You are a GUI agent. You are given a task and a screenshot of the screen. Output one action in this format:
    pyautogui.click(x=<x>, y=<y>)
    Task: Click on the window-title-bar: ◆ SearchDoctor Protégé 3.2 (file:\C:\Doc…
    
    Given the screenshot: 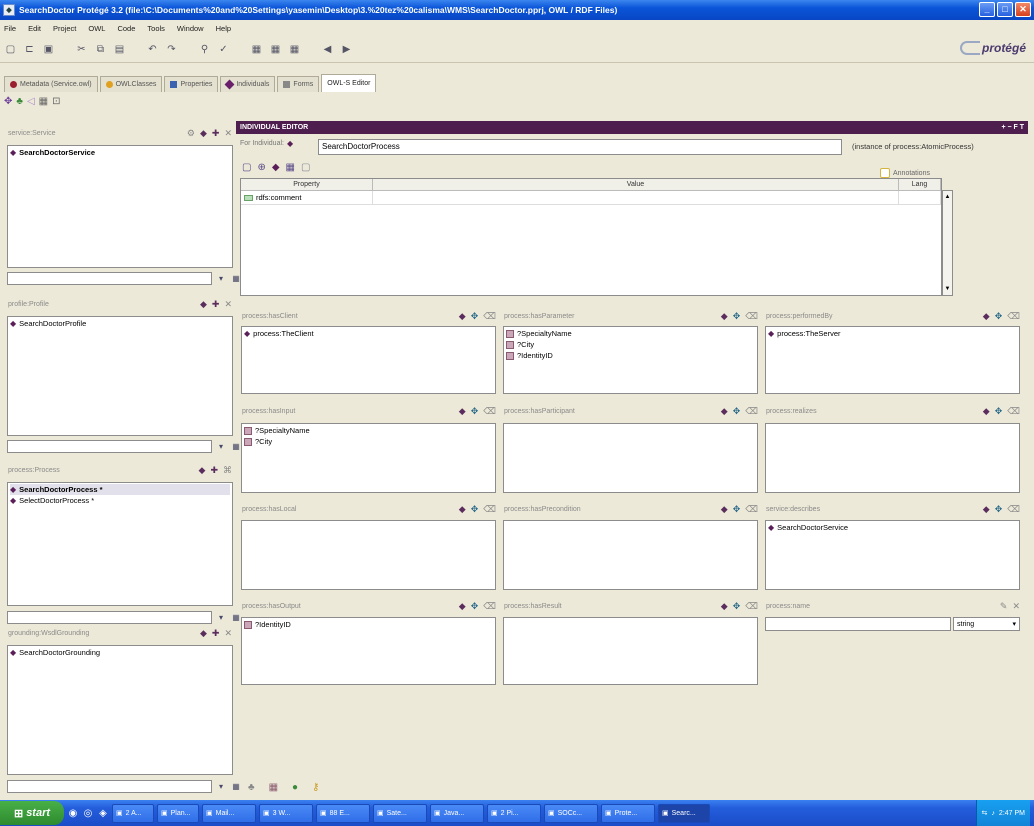 What is the action you would take?
    pyautogui.click(x=517, y=10)
    